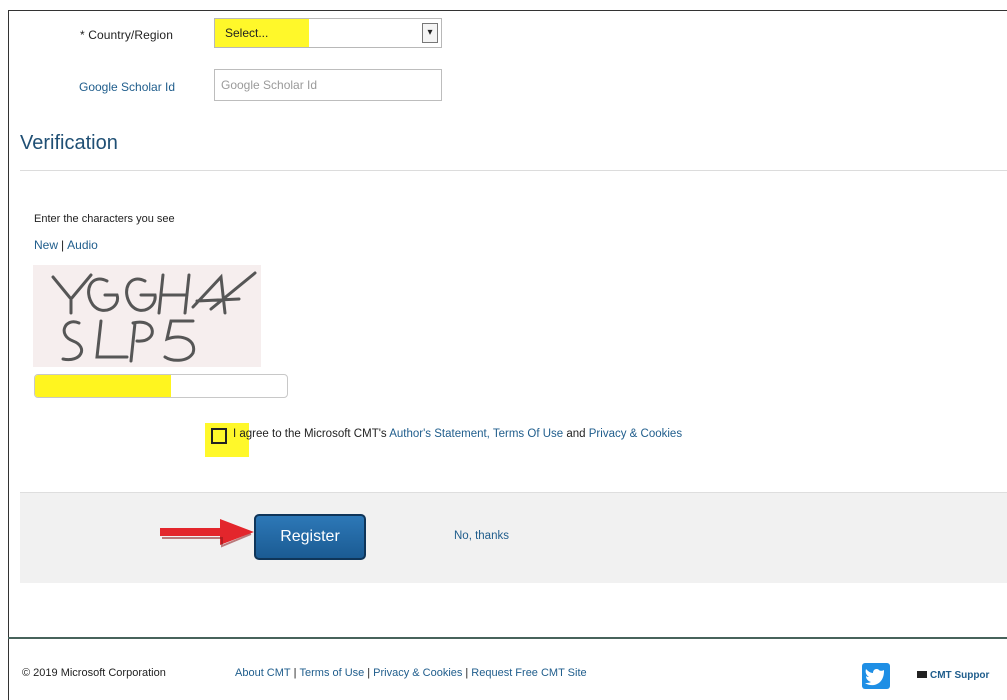 This screenshot has height=700, width=1007. I want to click on verification-title: Verification, so click(69, 143).